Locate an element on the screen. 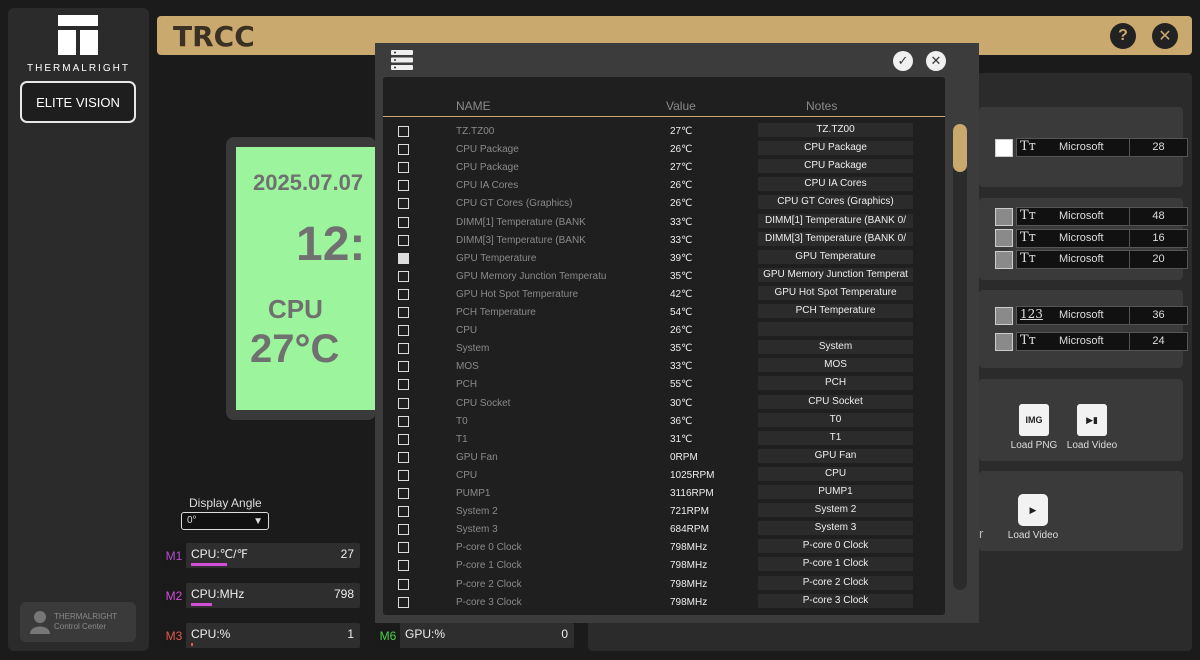 The image size is (1200, 660). metric-m3: M3 CPU:% 1 is located at coordinates (261, 635).